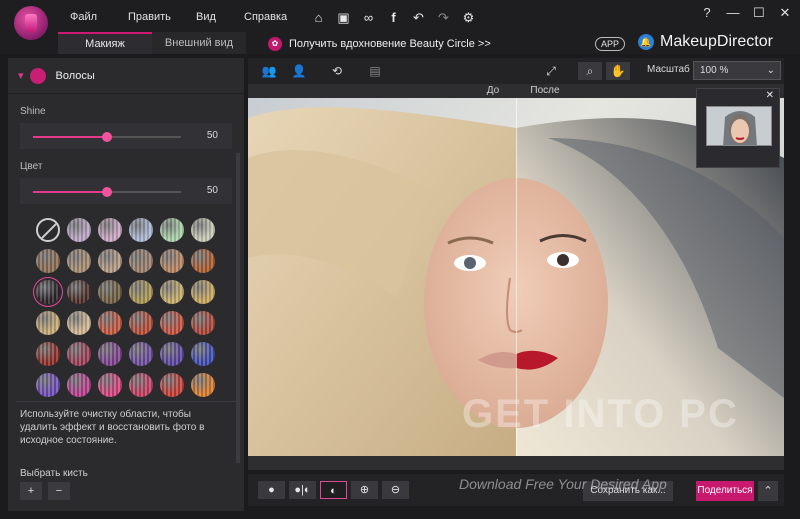 The image size is (800, 519). I want to click on menu-edit: Править, so click(162, 17).